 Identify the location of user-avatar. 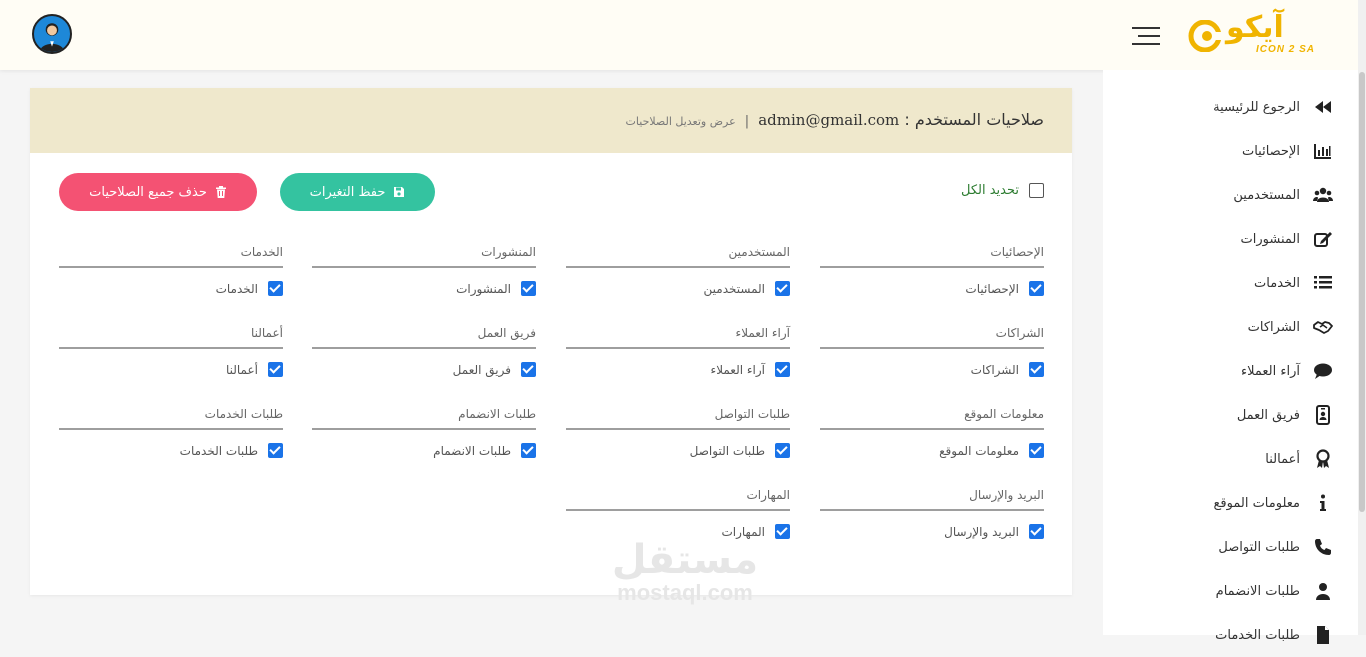
(52, 34).